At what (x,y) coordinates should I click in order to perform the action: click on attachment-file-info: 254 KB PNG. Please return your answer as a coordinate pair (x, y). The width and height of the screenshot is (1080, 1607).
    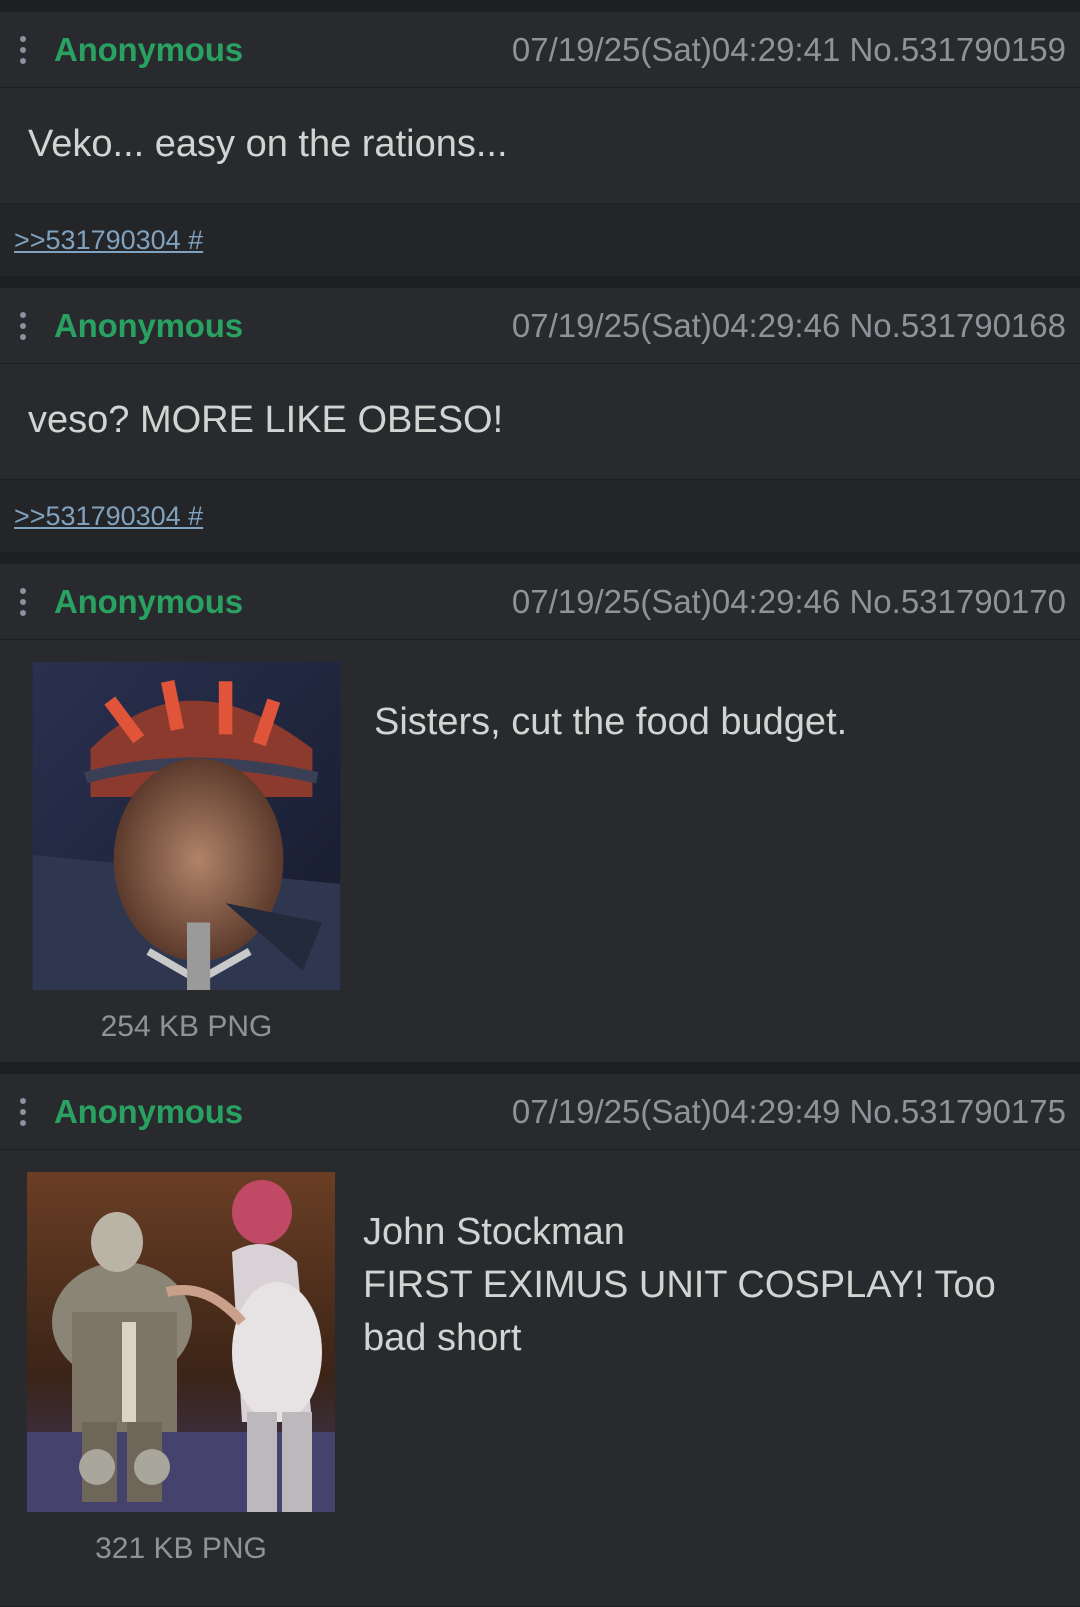
    Looking at the image, I should click on (186, 1026).